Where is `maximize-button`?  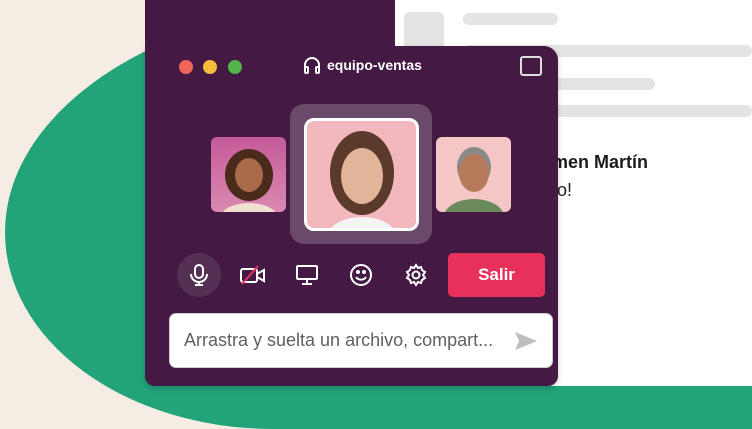
maximize-button is located at coordinates (235, 67).